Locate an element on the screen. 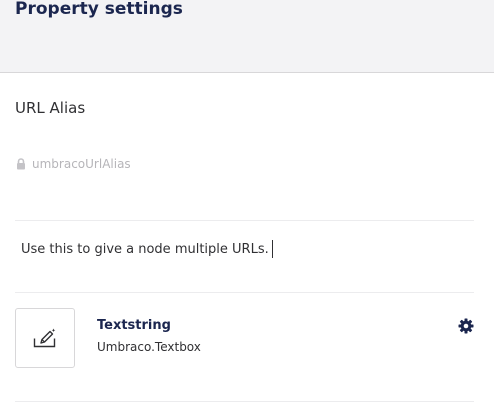  edit-icon is located at coordinates (44, 338).